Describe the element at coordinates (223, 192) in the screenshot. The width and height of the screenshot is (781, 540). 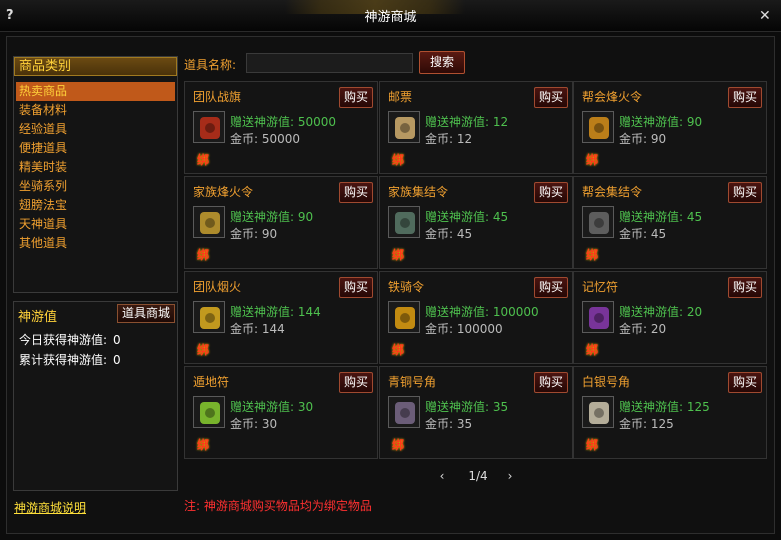
I see `product-name: 家族烽火令` at that location.